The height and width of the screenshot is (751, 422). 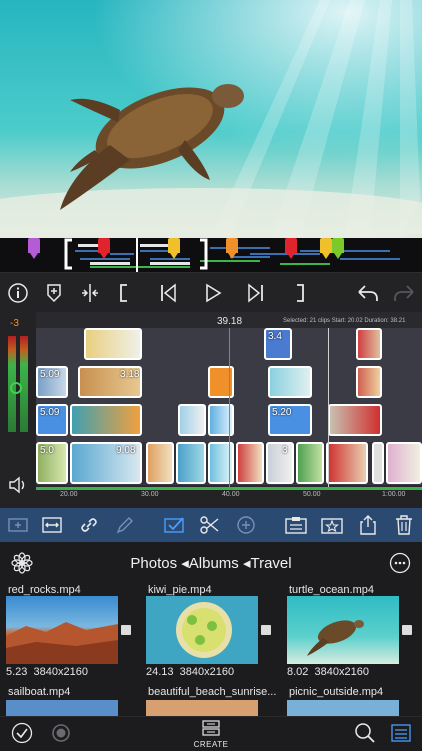 What do you see at coordinates (278, 344) in the screenshot?
I see `clip: 3.4` at bounding box center [278, 344].